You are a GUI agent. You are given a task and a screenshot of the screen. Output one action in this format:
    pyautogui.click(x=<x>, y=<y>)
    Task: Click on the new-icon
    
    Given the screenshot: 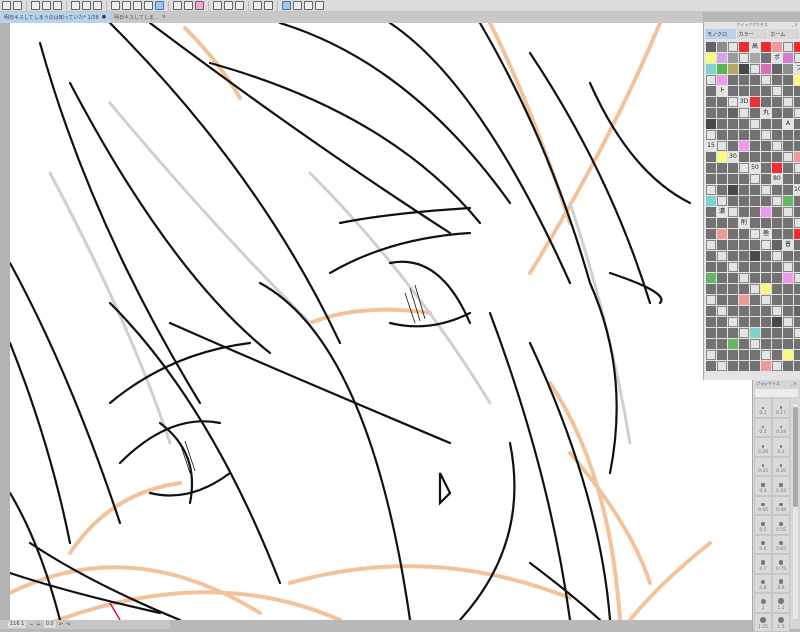 What is the action you would take?
    pyautogui.click(x=17, y=5)
    